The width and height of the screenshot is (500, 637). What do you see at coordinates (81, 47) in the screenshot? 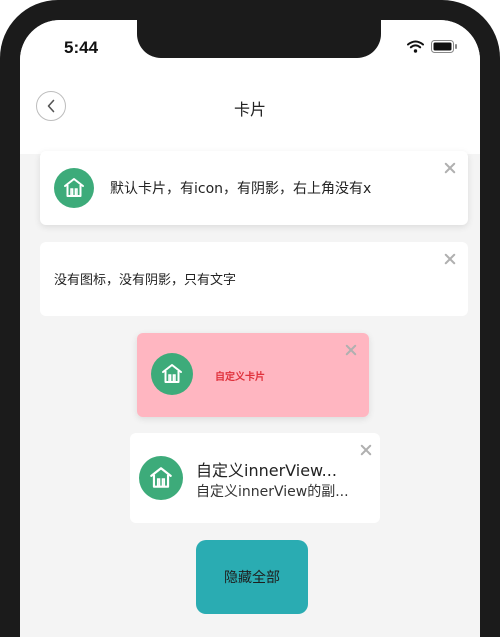
I see `status-time: 5:44` at bounding box center [81, 47].